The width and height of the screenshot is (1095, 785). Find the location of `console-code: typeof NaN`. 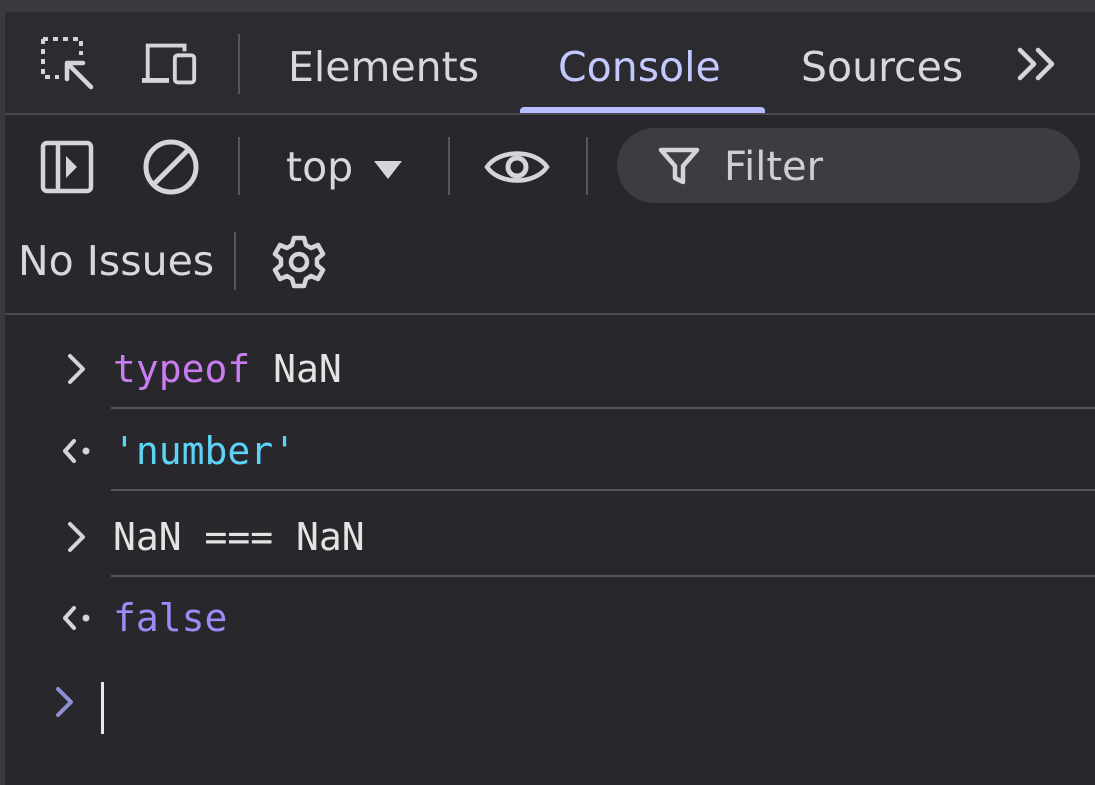

console-code: typeof NaN is located at coordinates (227, 369).